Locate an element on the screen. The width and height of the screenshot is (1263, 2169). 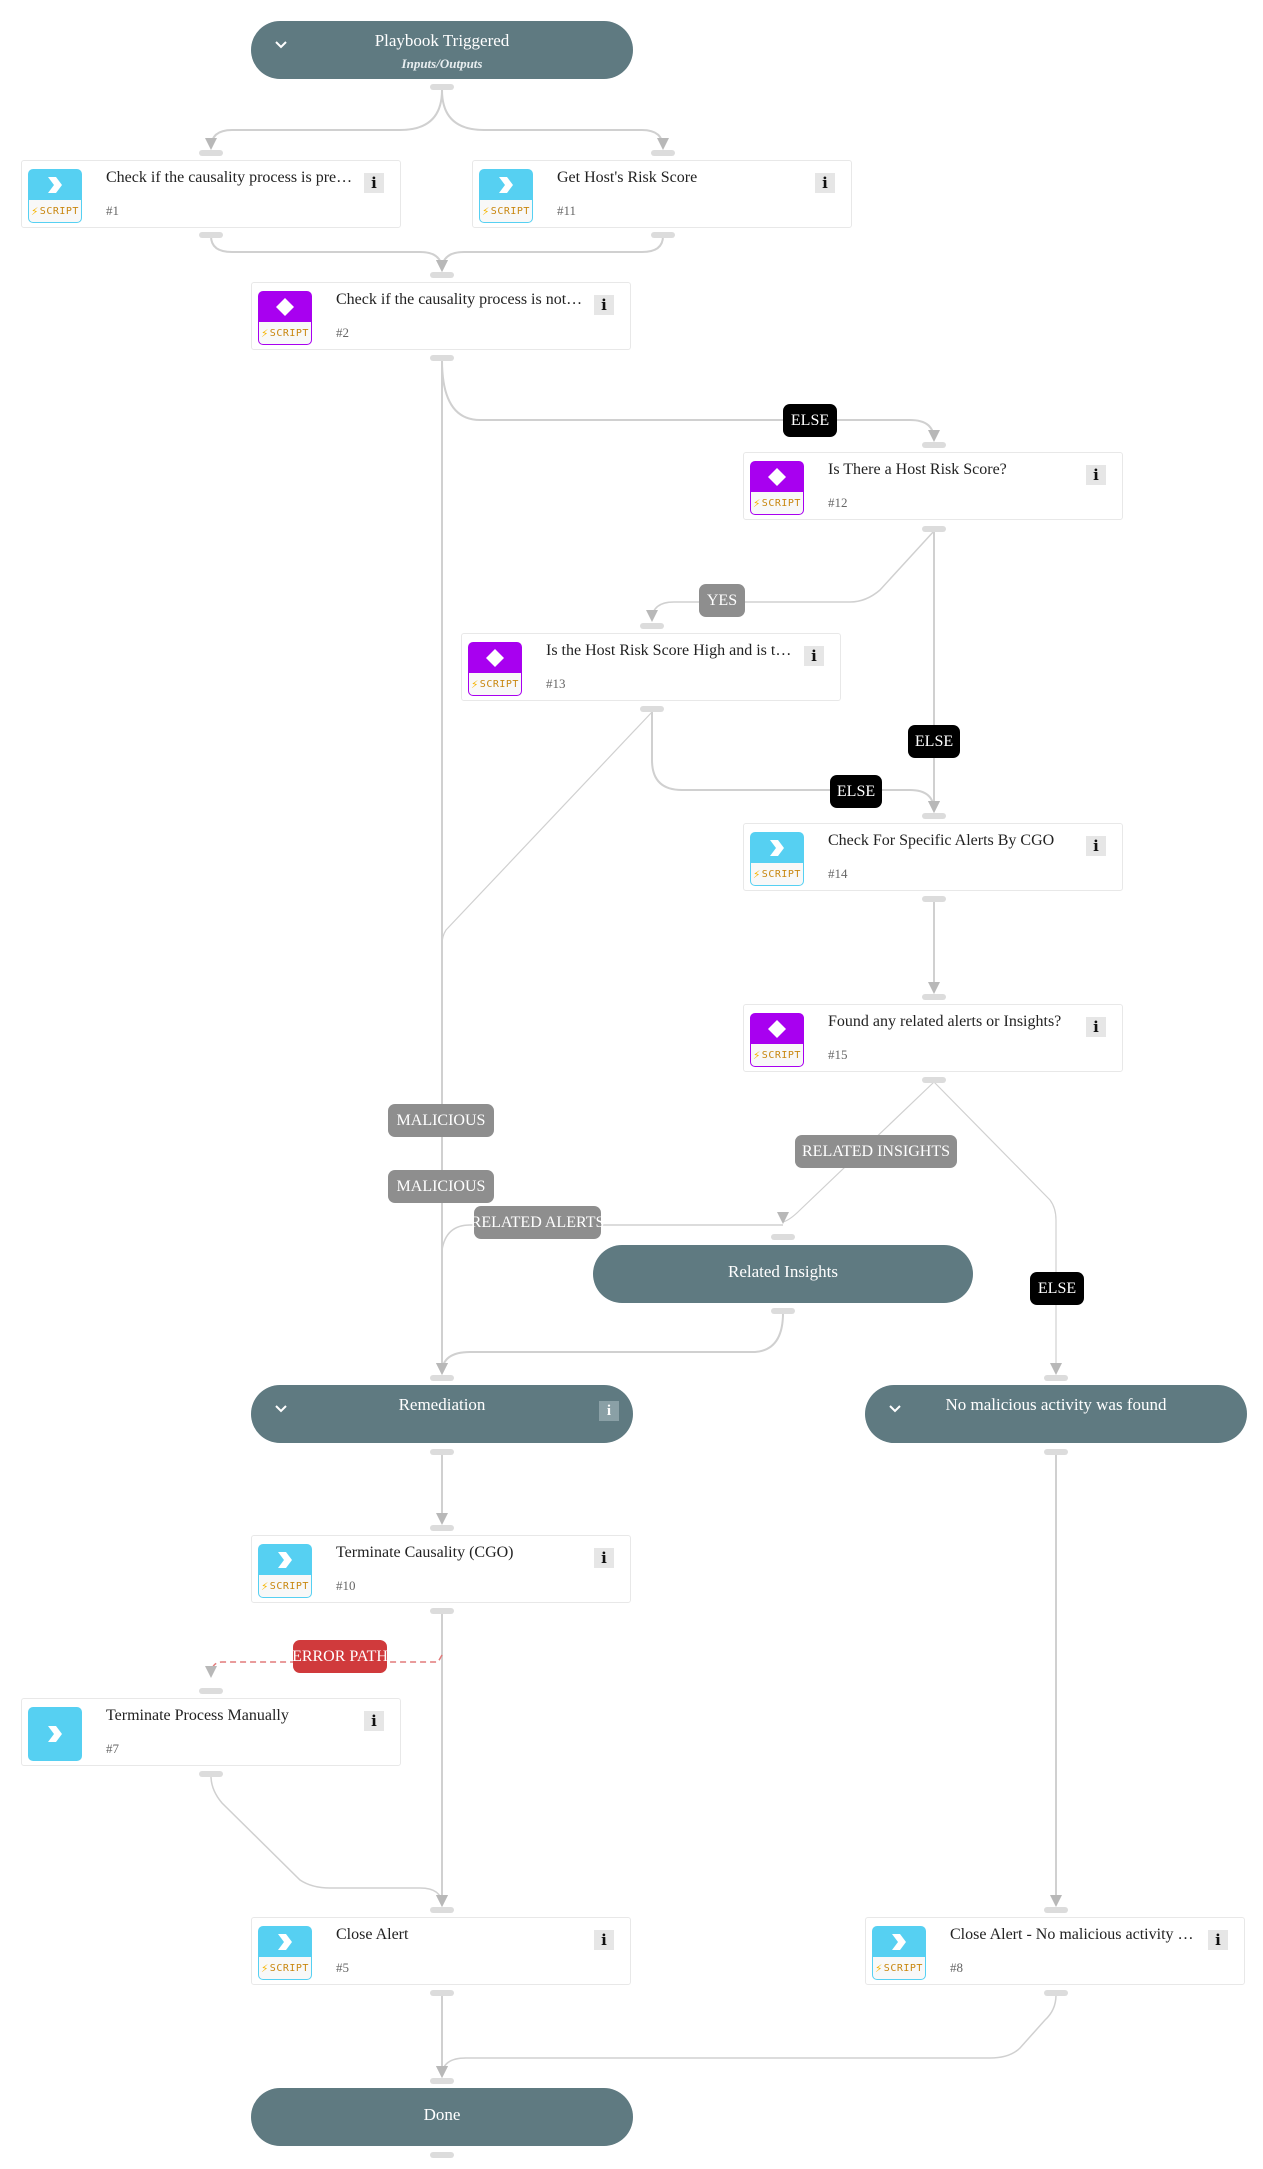
task-name: Terminate Process Manually is located at coordinates (197, 1715).